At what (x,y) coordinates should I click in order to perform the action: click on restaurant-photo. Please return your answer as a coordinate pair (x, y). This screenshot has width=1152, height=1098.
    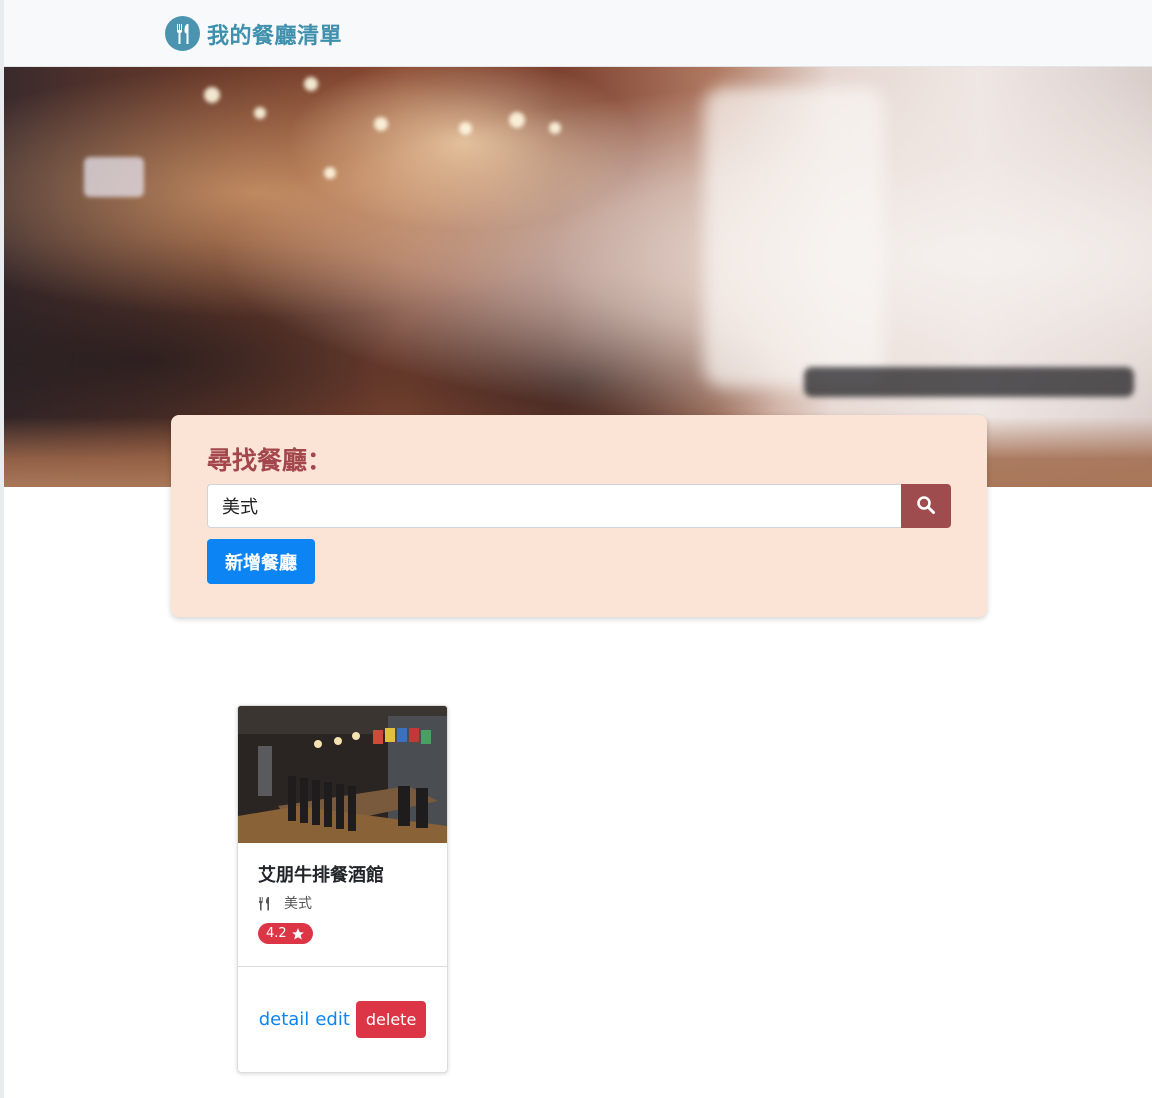
    Looking at the image, I should click on (342, 774).